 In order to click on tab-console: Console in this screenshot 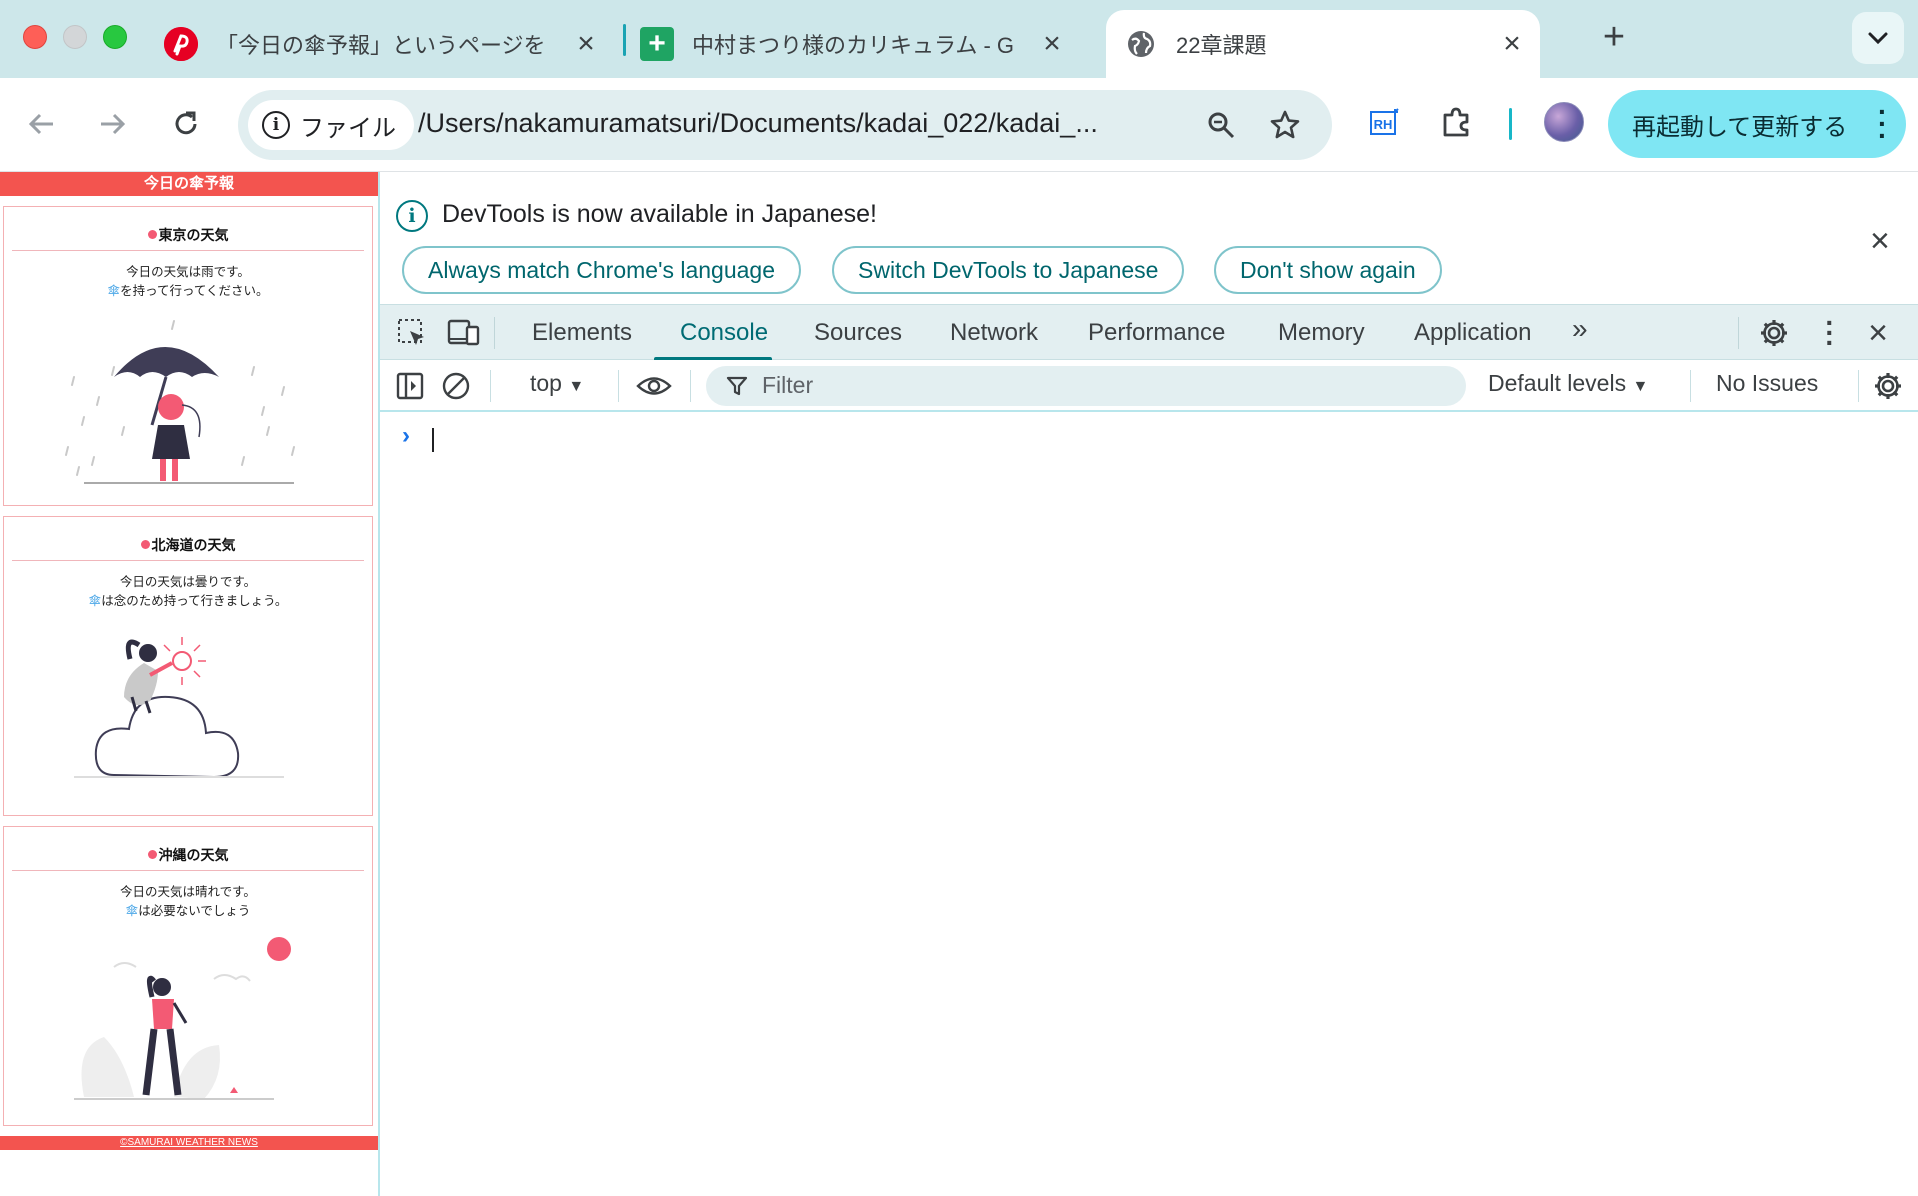, I will do `click(724, 333)`.